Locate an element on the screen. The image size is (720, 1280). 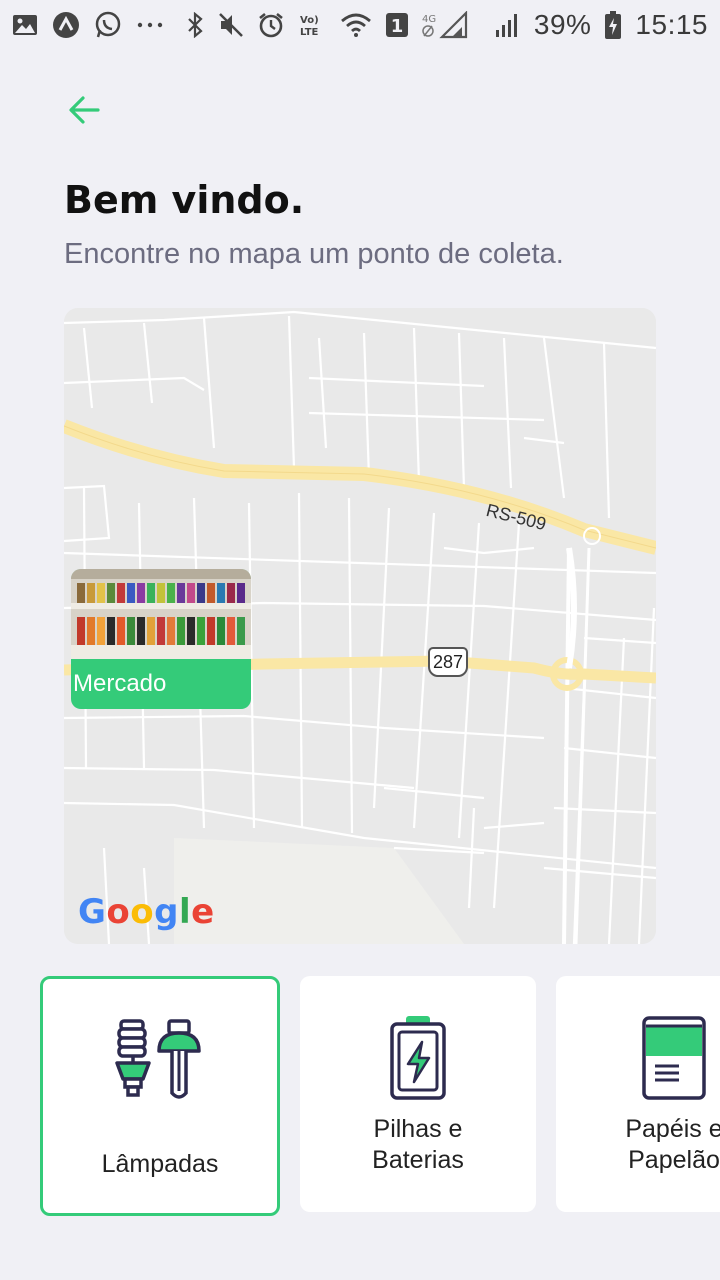
svg-text: Vo) is located at coordinates (309, 20).